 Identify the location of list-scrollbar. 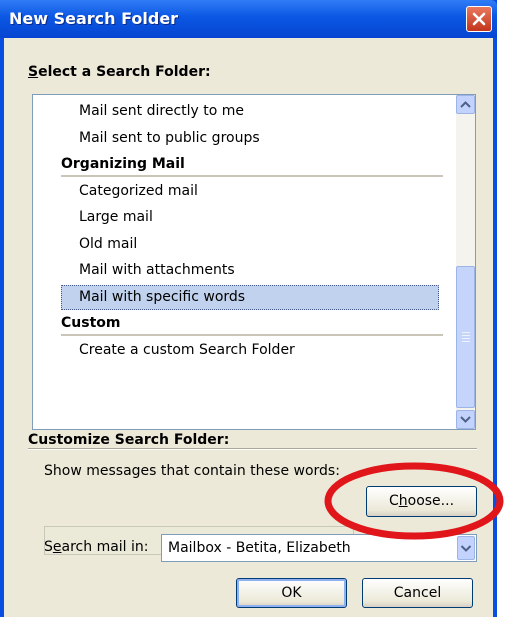
(465, 262).